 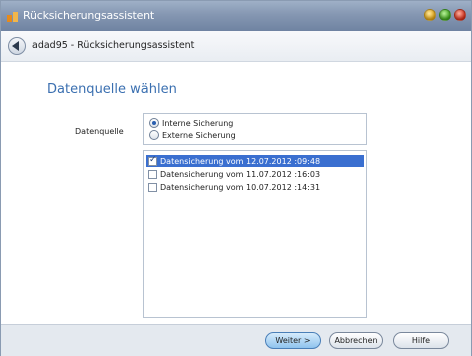 I want to click on button-bar: Weiter > Abbrechen Hilfe, so click(x=236, y=340).